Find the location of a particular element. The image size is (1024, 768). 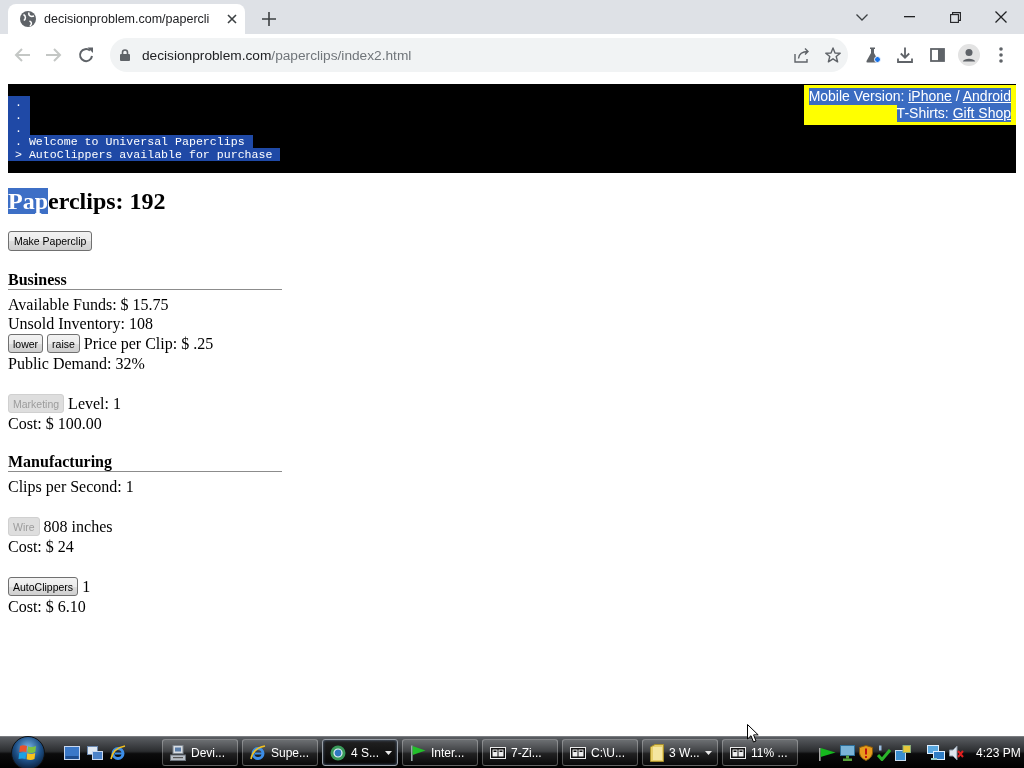

plus-icon is located at coordinates (269, 18).